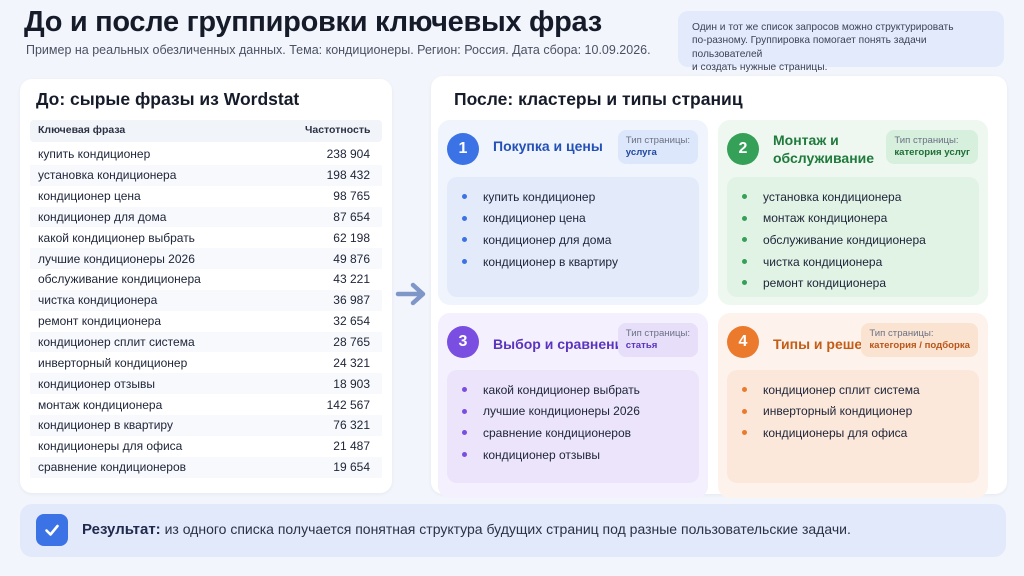 The image size is (1024, 576). Describe the element at coordinates (206, 425) in the screenshot. I see `table-row: кондиционер в квартиру 76 321` at that location.